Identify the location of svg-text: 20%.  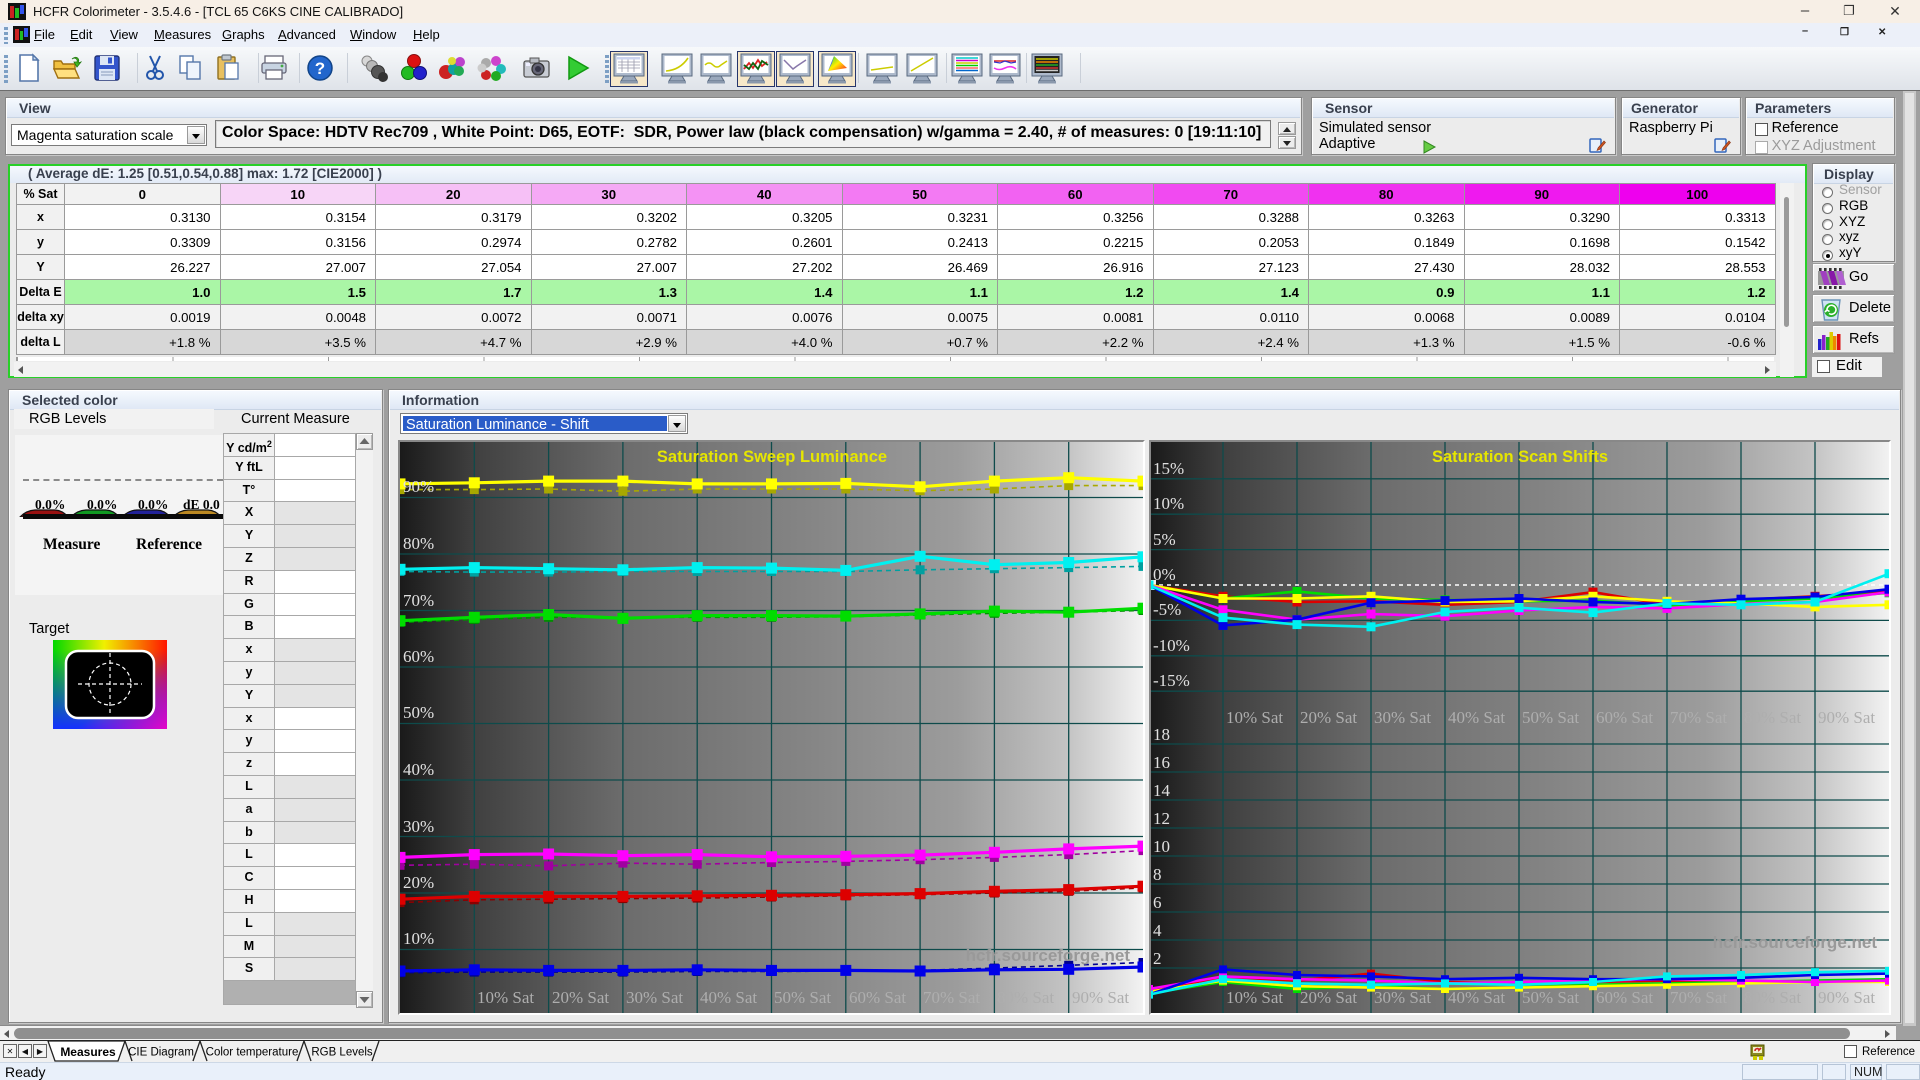
(418, 882).